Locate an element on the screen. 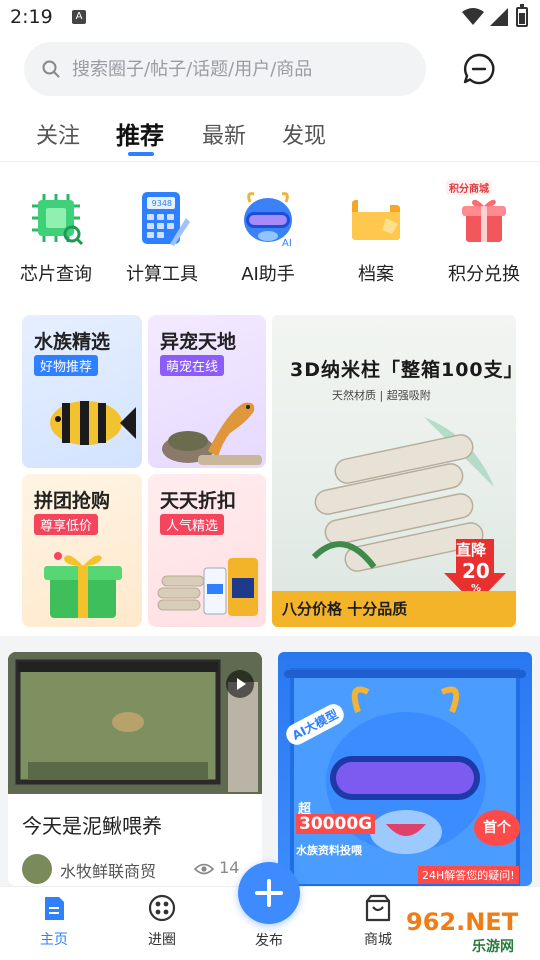 The image size is (540, 960). search-icon is located at coordinates (51, 69).